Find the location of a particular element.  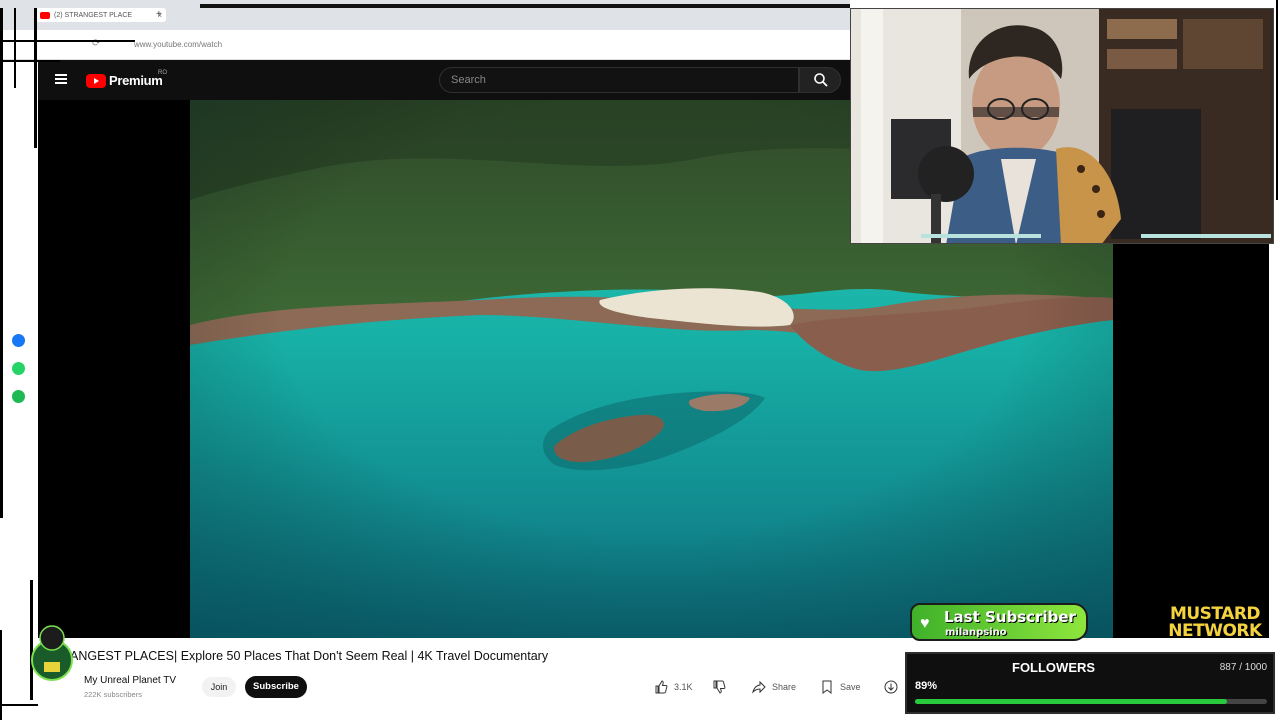

browser-side-panel is located at coordinates (19, 349).